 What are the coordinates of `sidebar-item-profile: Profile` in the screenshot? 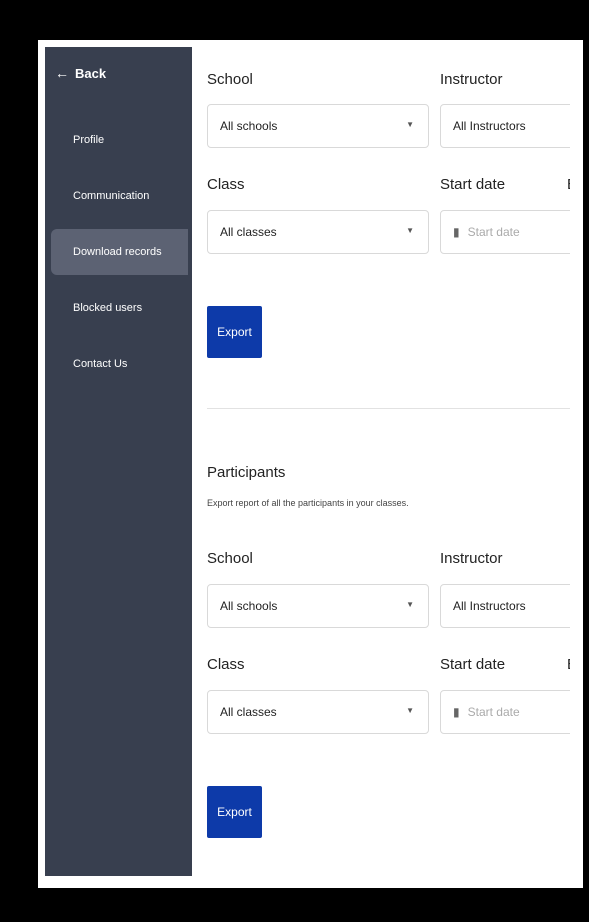 It's located at (119, 140).